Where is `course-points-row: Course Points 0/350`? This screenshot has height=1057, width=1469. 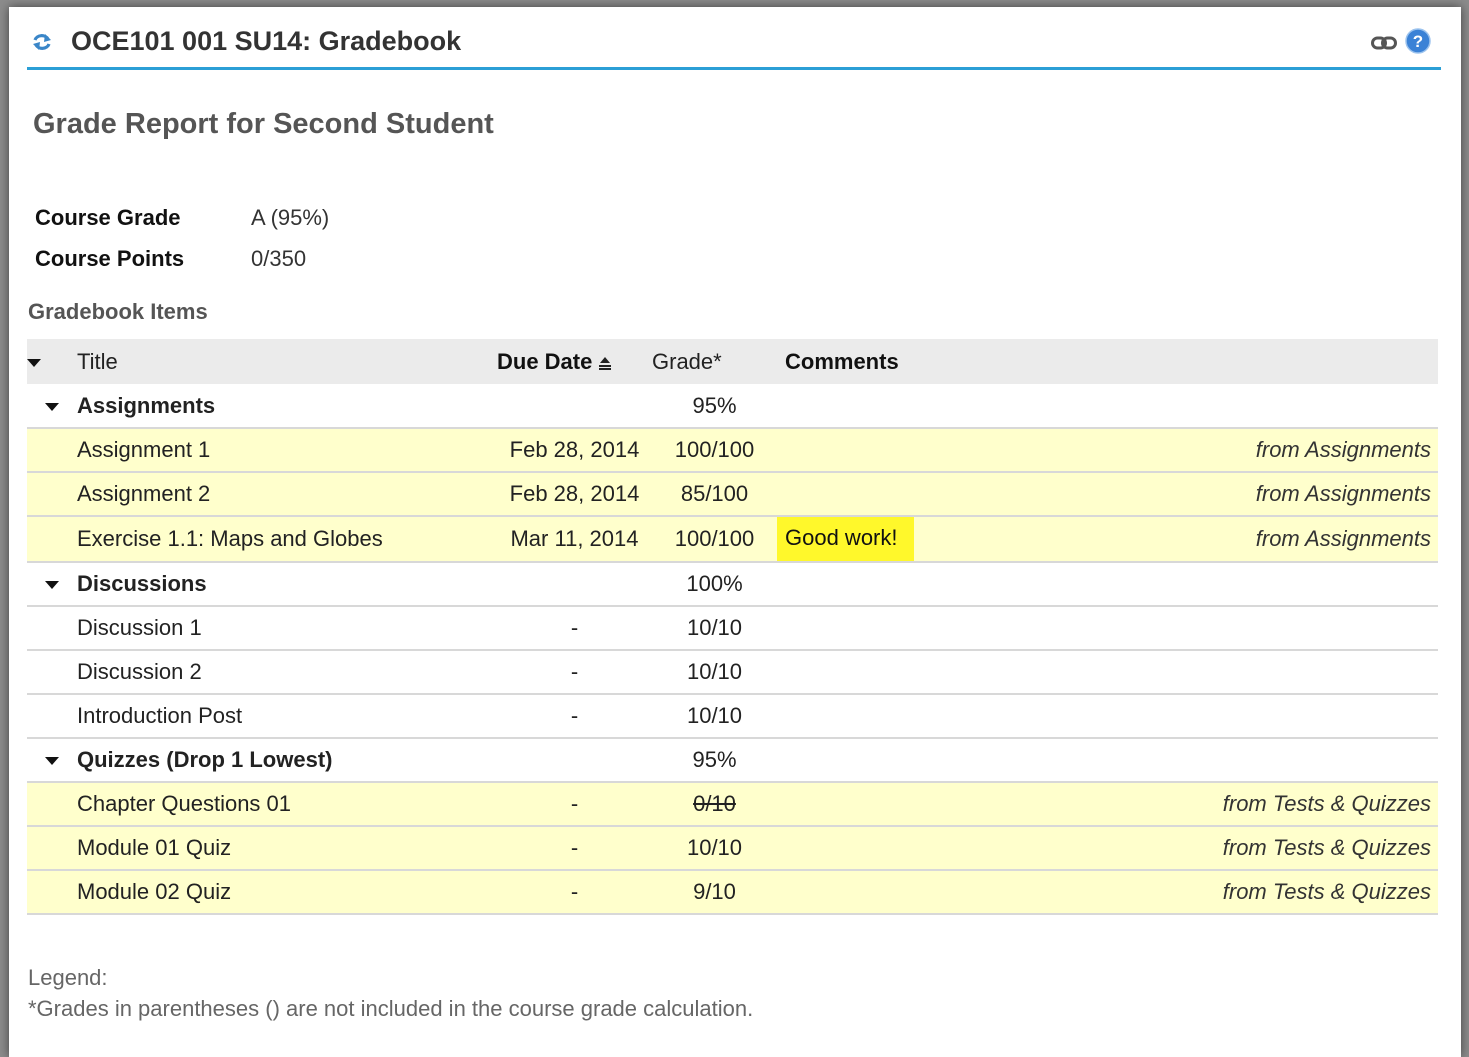 course-points-row: Course Points 0/350 is located at coordinates (182, 258).